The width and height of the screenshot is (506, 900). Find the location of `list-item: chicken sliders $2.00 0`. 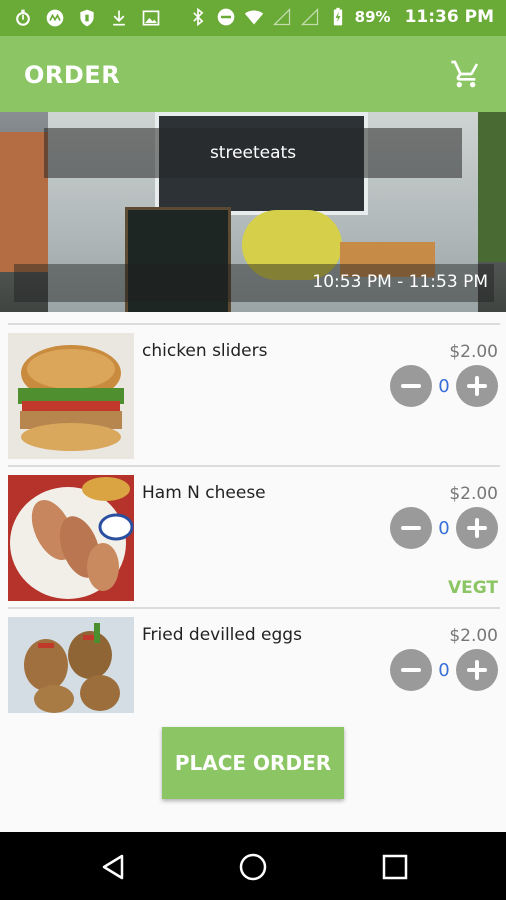

list-item: chicken sliders $2.00 0 is located at coordinates (253, 398).